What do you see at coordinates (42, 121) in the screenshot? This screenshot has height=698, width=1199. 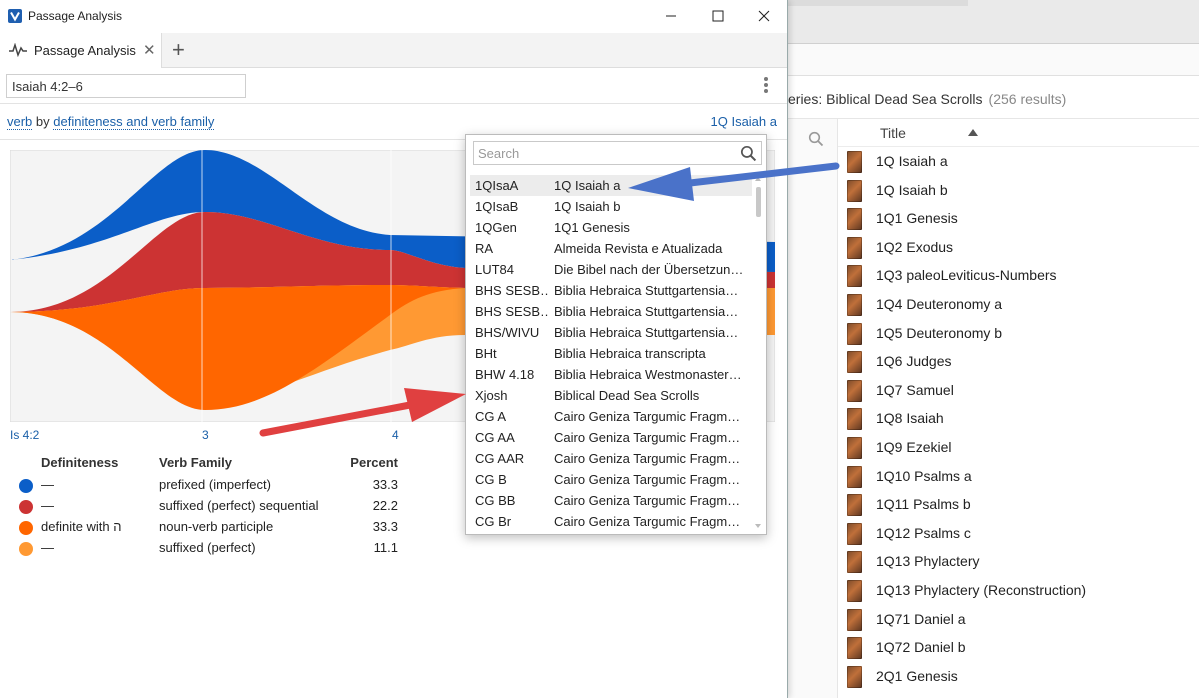 I see `query-by-text: by` at bounding box center [42, 121].